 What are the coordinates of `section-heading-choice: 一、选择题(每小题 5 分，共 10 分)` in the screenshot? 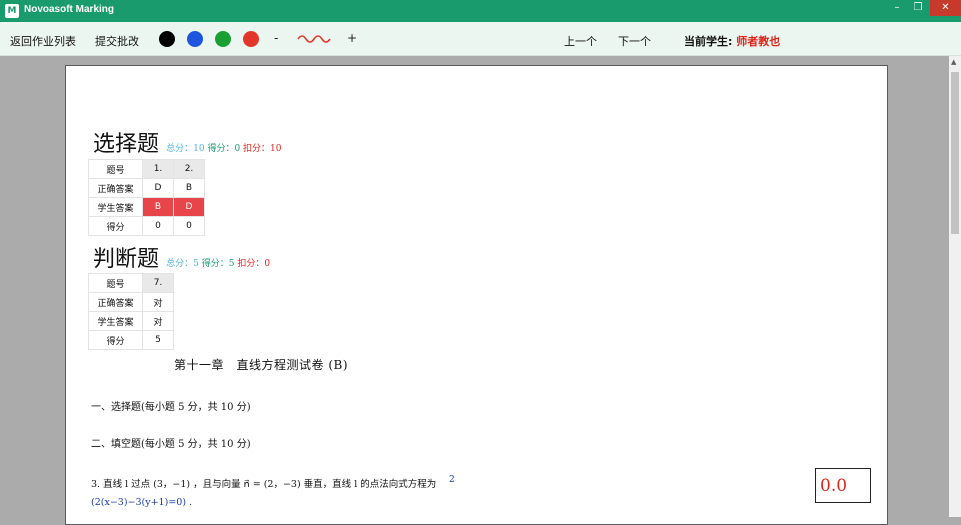 It's located at (171, 407).